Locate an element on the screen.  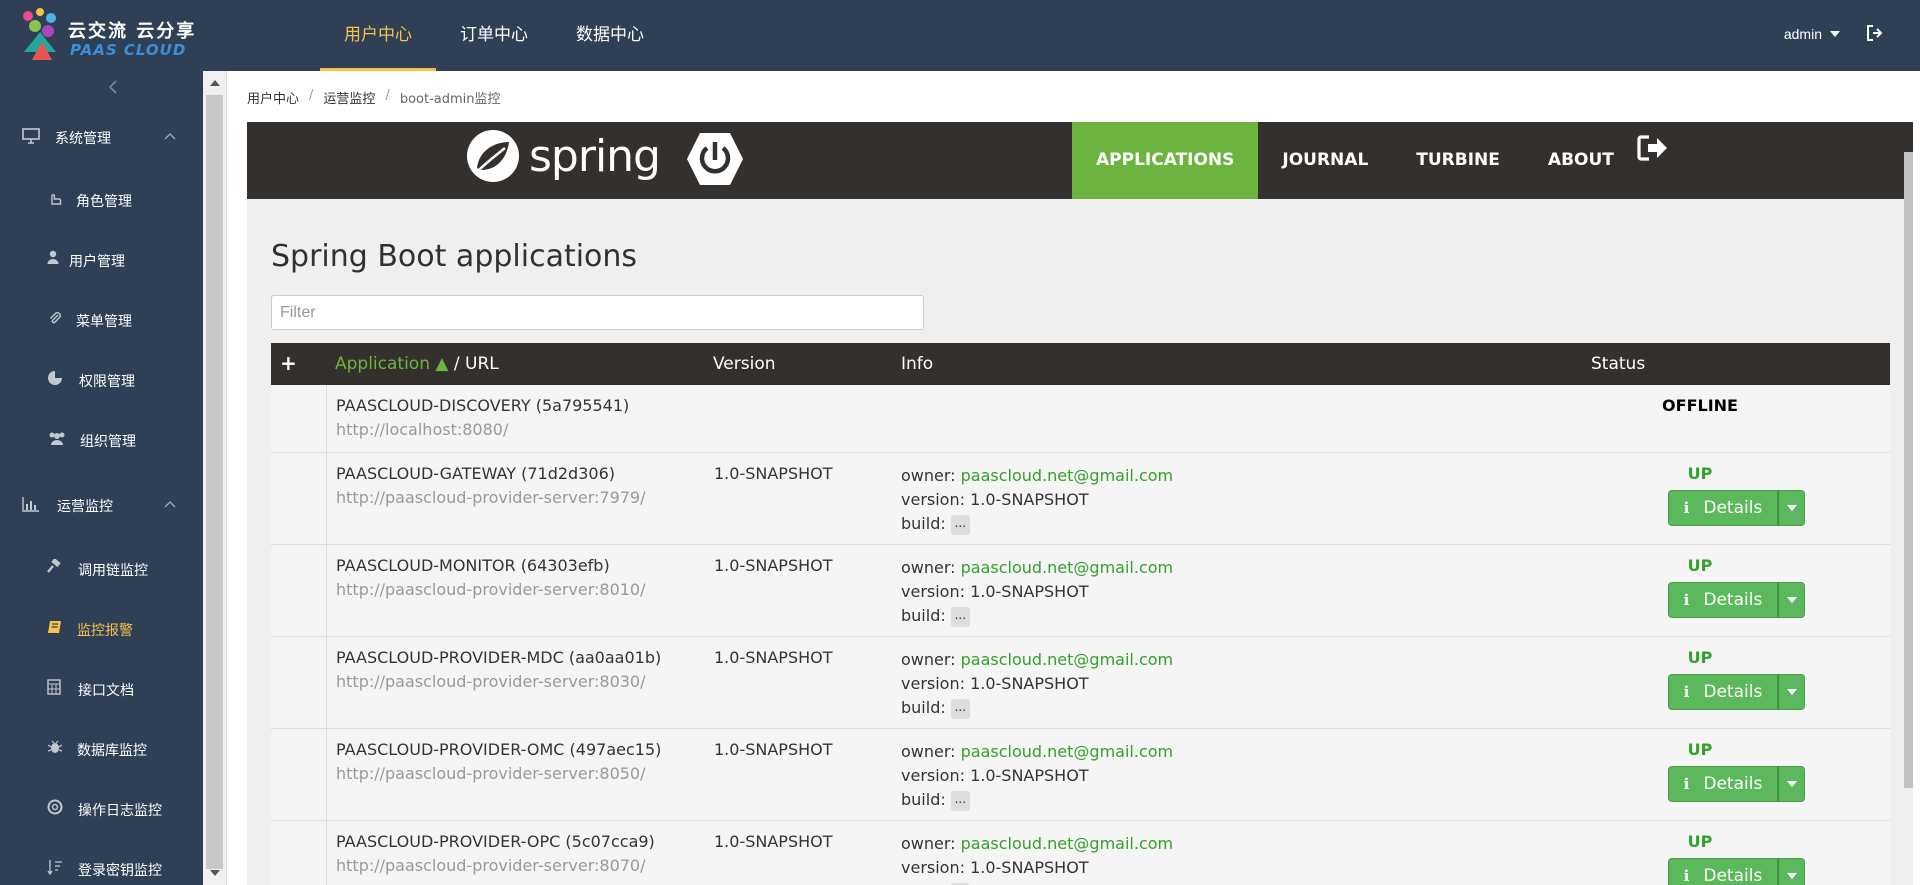
chevron-down-icon is located at coordinates (1835, 34).